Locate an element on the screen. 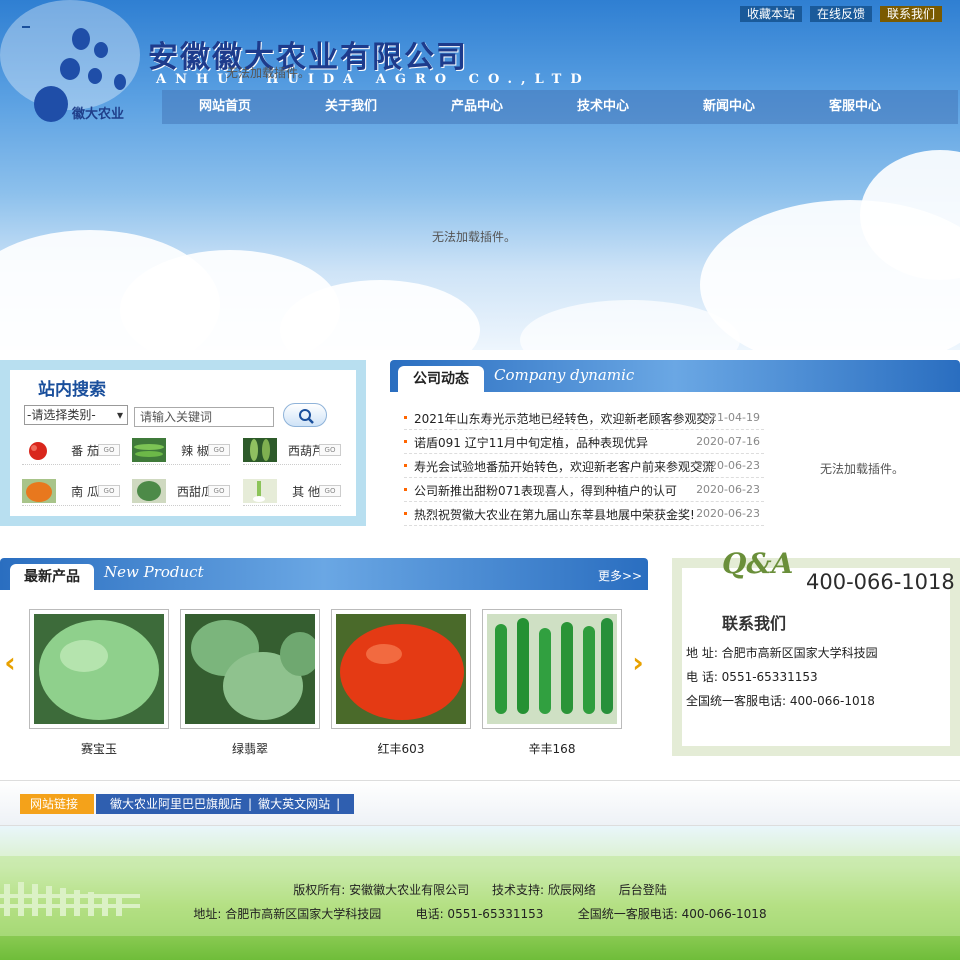  qa-badge: Q&A is located at coordinates (758, 563).